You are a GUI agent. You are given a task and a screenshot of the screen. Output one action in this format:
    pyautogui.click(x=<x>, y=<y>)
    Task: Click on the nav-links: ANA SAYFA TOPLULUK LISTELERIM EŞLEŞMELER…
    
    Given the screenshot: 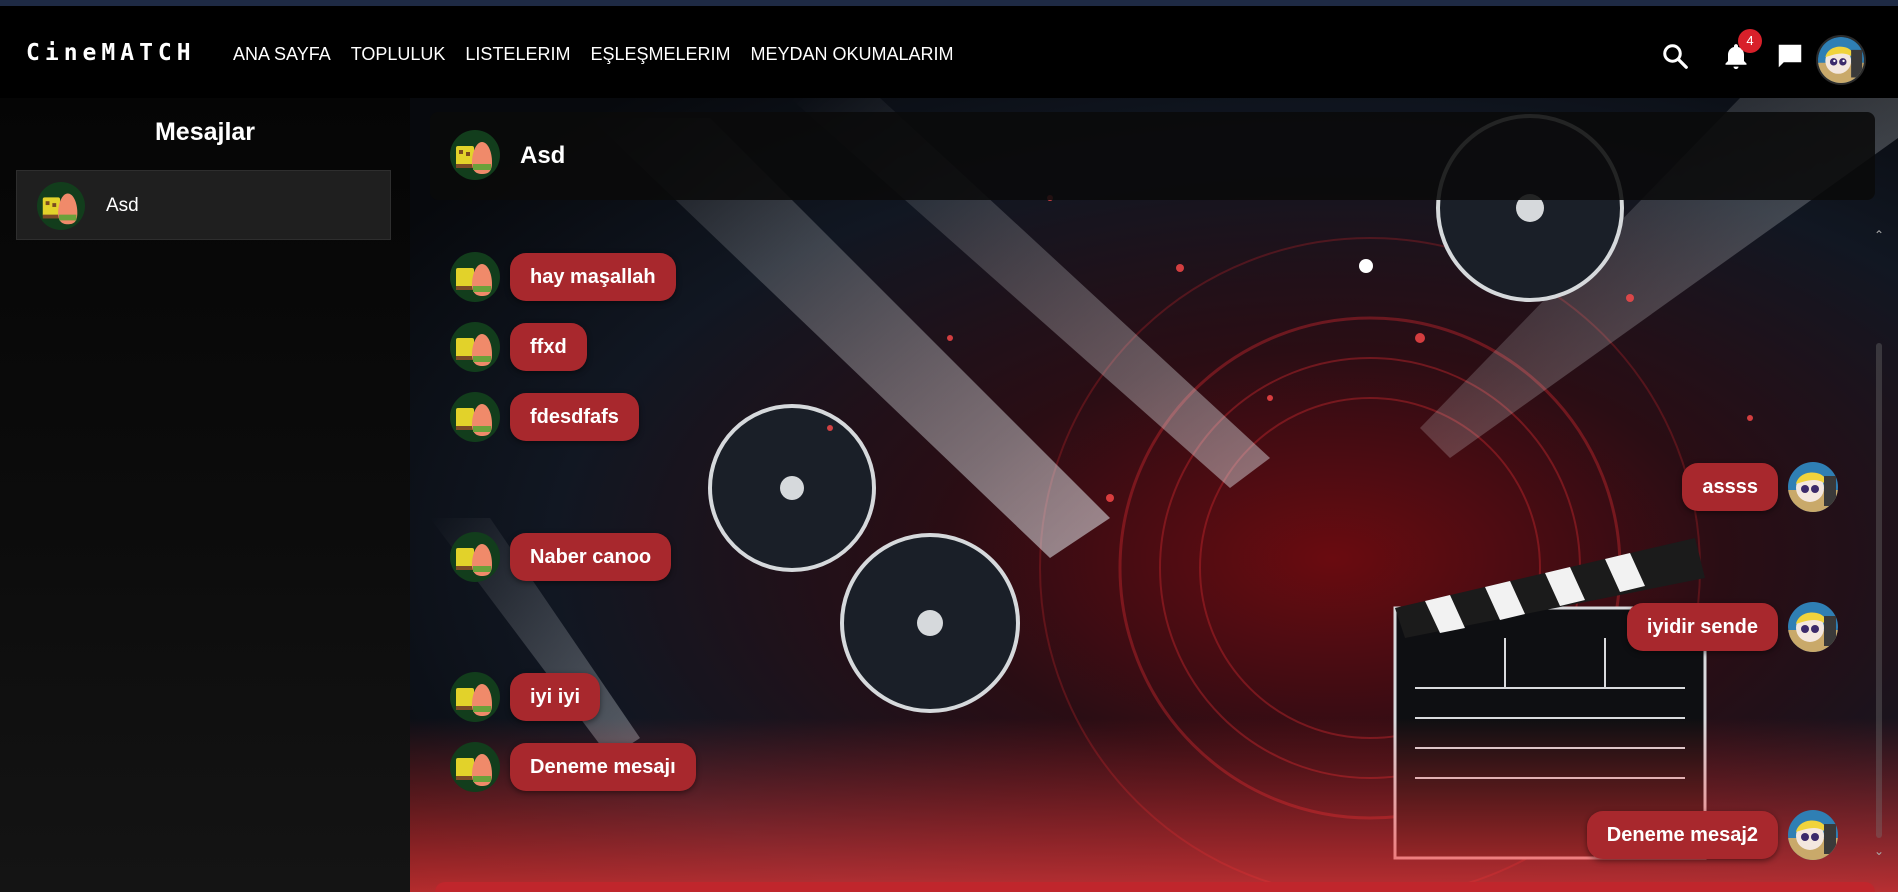 What is the action you would take?
    pyautogui.click(x=593, y=54)
    